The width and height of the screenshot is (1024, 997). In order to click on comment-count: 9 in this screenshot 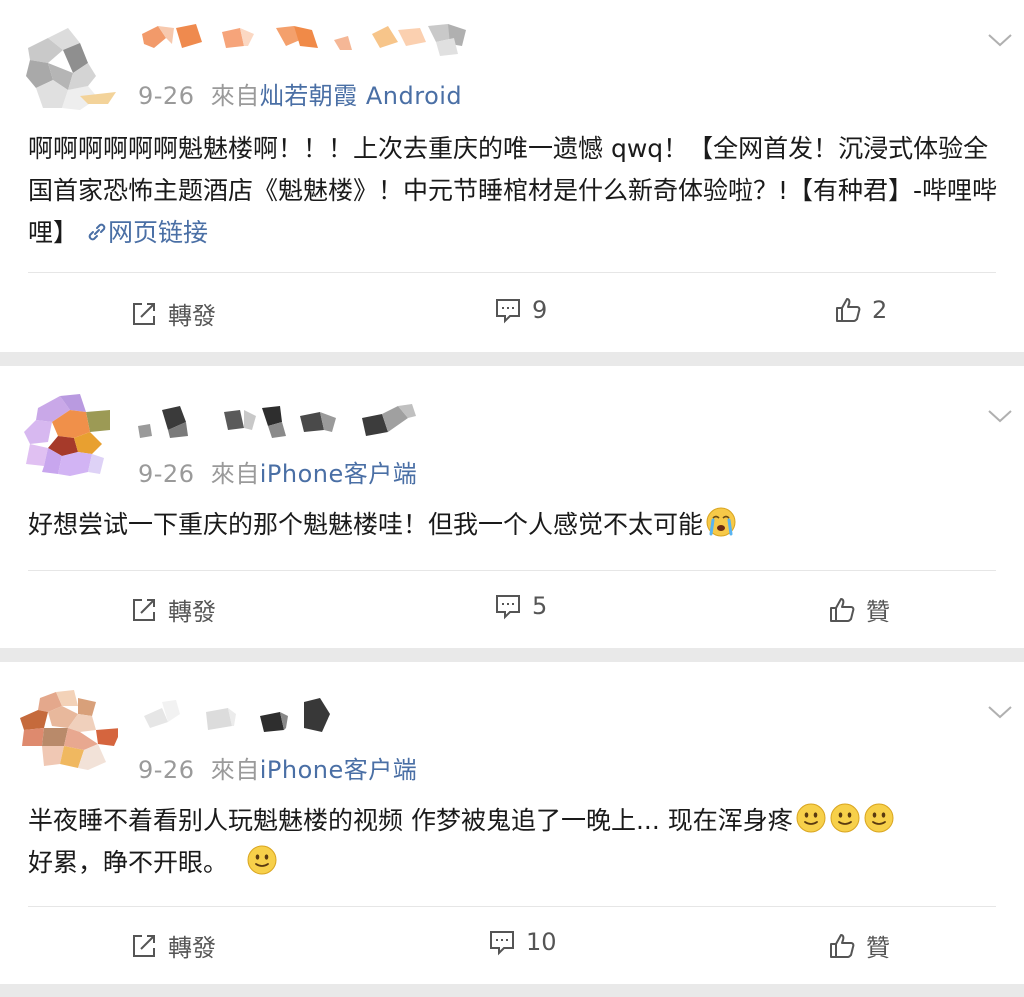, I will do `click(540, 310)`.